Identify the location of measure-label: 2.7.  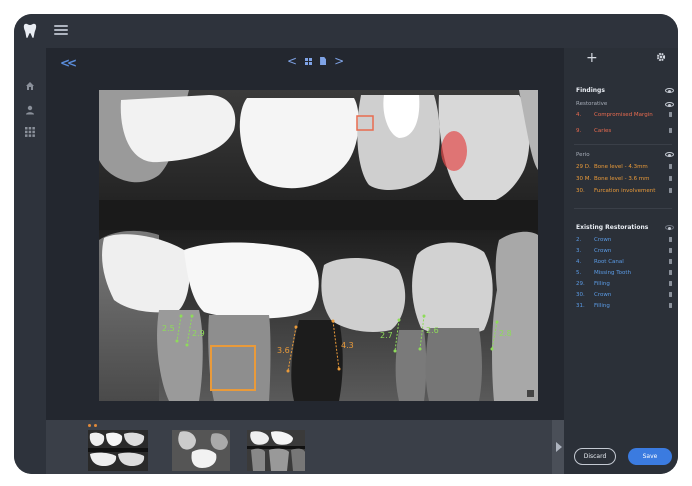
(386, 335).